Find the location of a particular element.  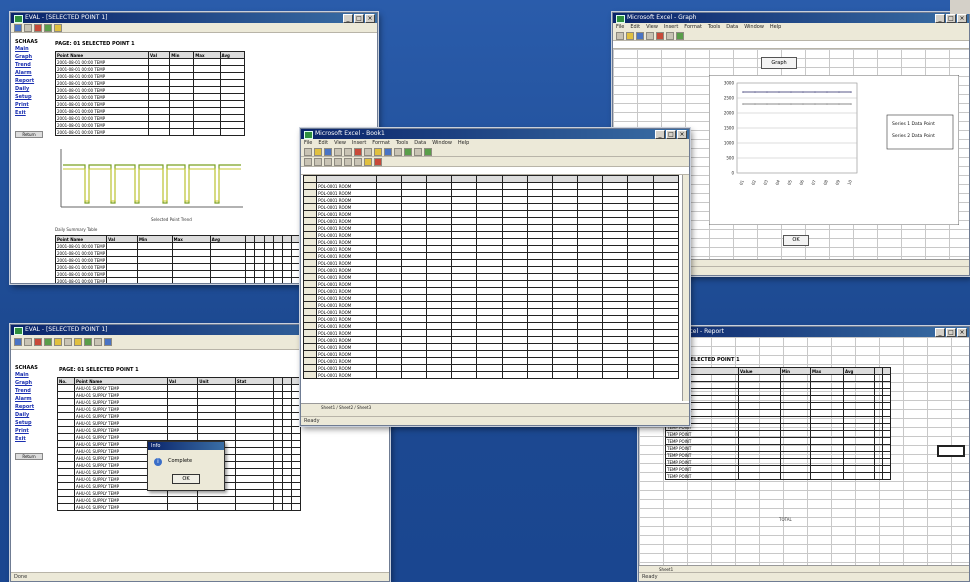

sidebar-link: Graph is located at coordinates (32, 57).